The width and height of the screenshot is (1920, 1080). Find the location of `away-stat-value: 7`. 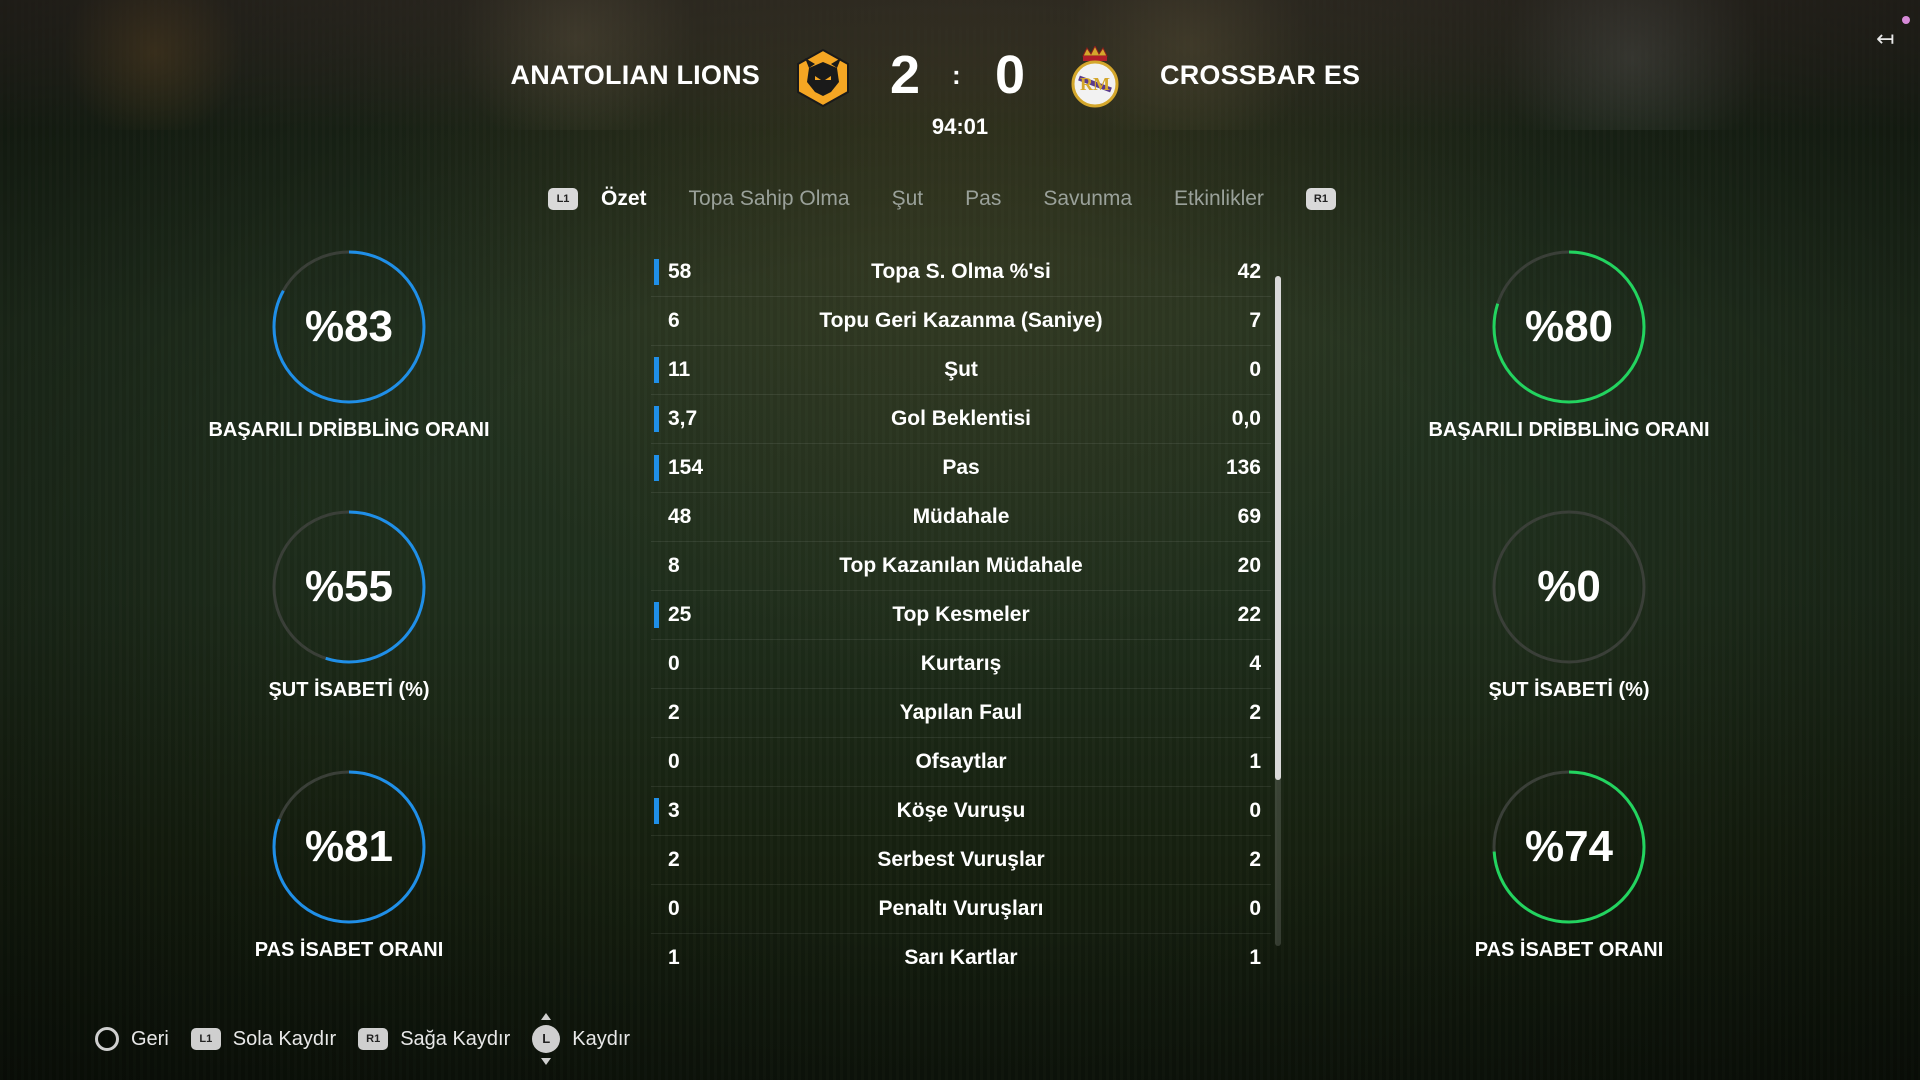

away-stat-value: 7 is located at coordinates (1255, 320).